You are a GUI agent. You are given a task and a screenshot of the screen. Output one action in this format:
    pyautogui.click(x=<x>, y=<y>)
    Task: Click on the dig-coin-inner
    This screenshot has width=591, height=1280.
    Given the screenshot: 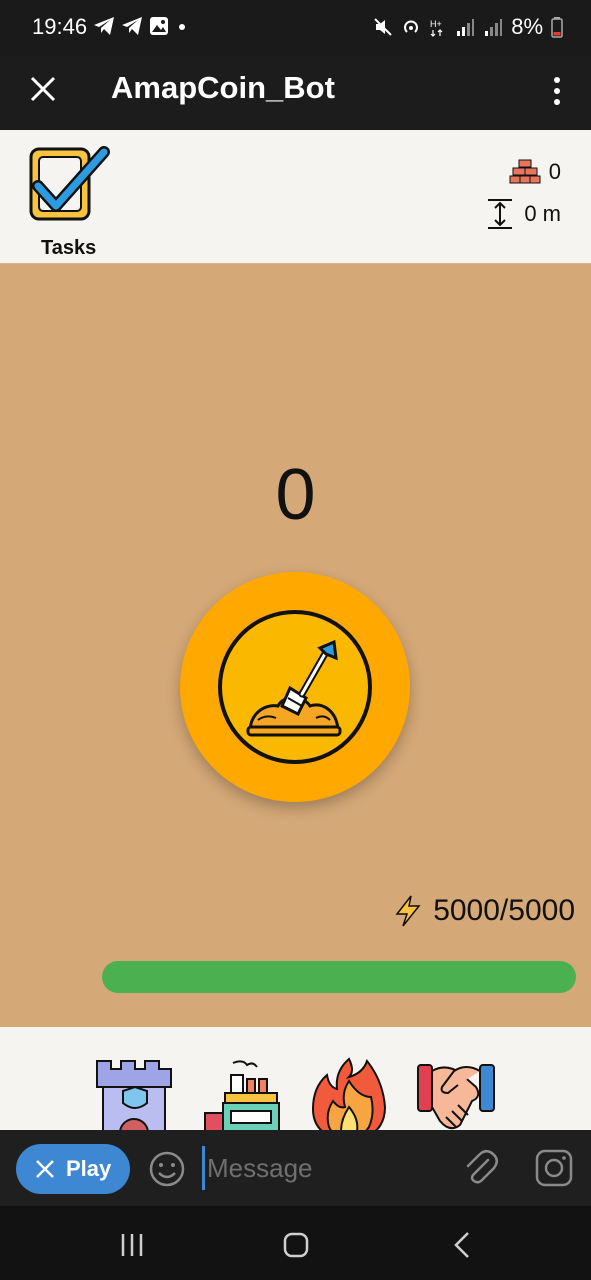 What is the action you would take?
    pyautogui.click(x=295, y=687)
    